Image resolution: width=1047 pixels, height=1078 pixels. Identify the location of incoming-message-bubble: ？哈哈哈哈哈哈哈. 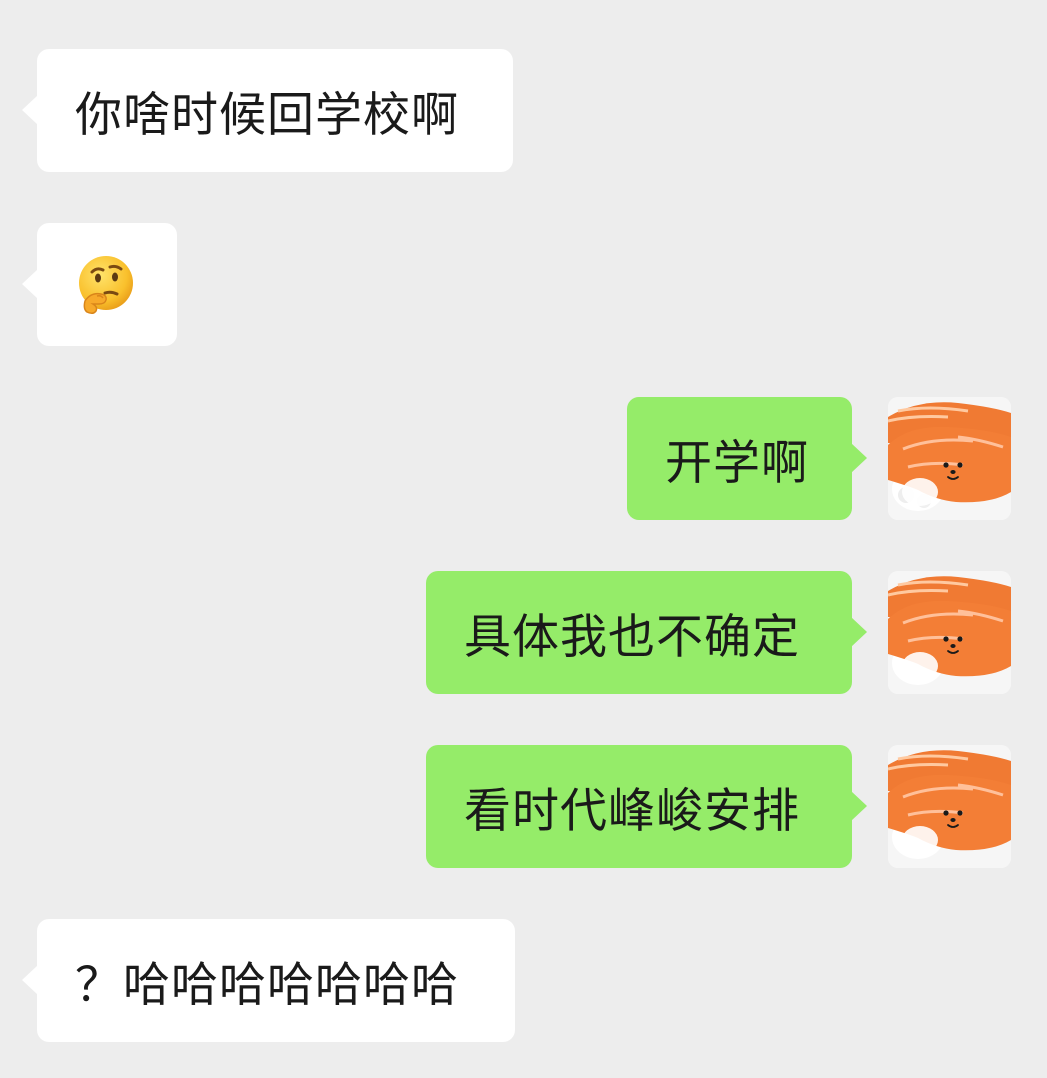
(268, 980).